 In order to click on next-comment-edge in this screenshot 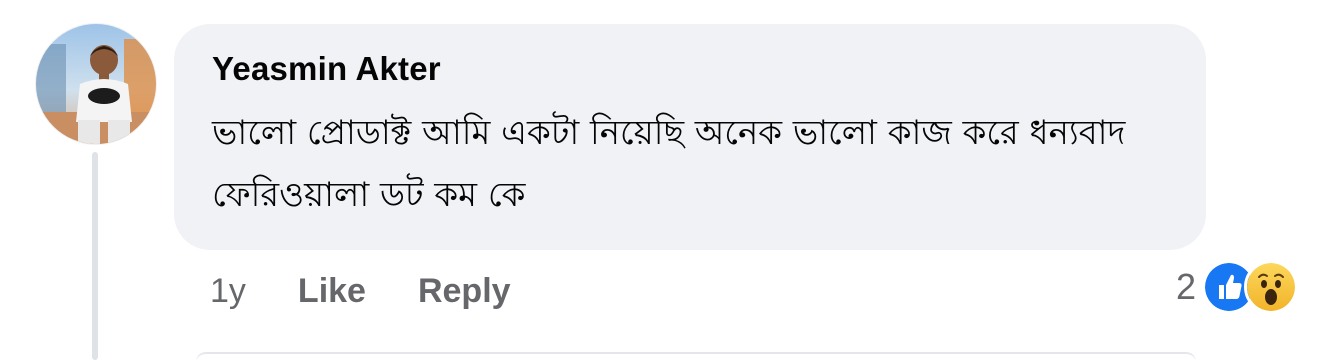, I will do `click(696, 356)`.